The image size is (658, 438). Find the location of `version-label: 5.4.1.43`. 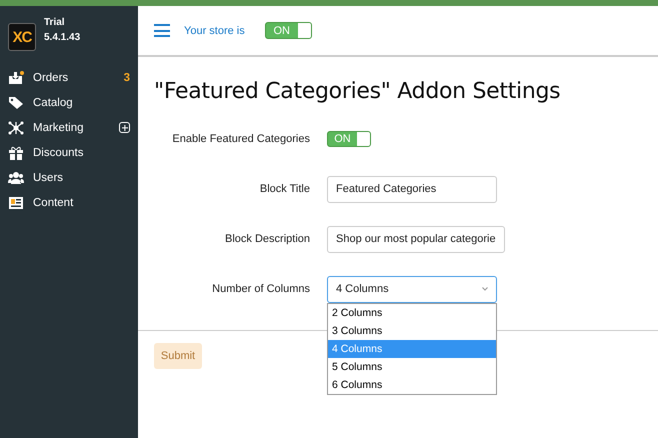

version-label: 5.4.1.43 is located at coordinates (62, 37).